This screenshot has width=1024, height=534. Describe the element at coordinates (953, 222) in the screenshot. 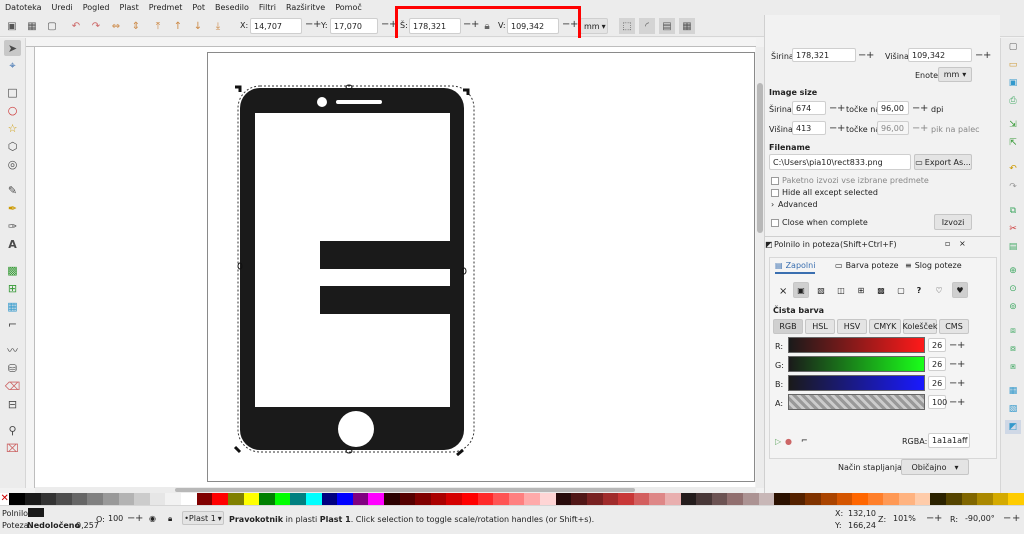

I see `export-button: Izvozi` at that location.